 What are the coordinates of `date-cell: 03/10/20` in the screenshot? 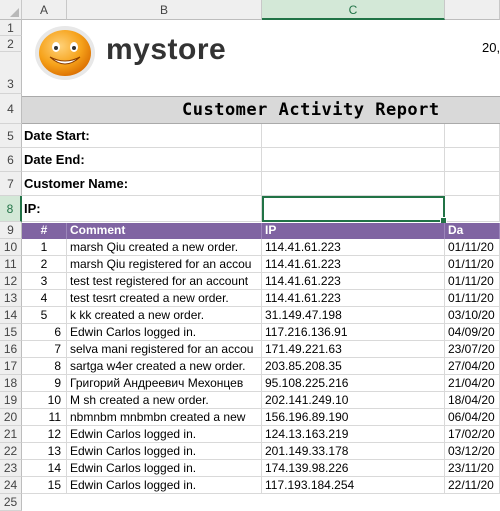 It's located at (472, 315).